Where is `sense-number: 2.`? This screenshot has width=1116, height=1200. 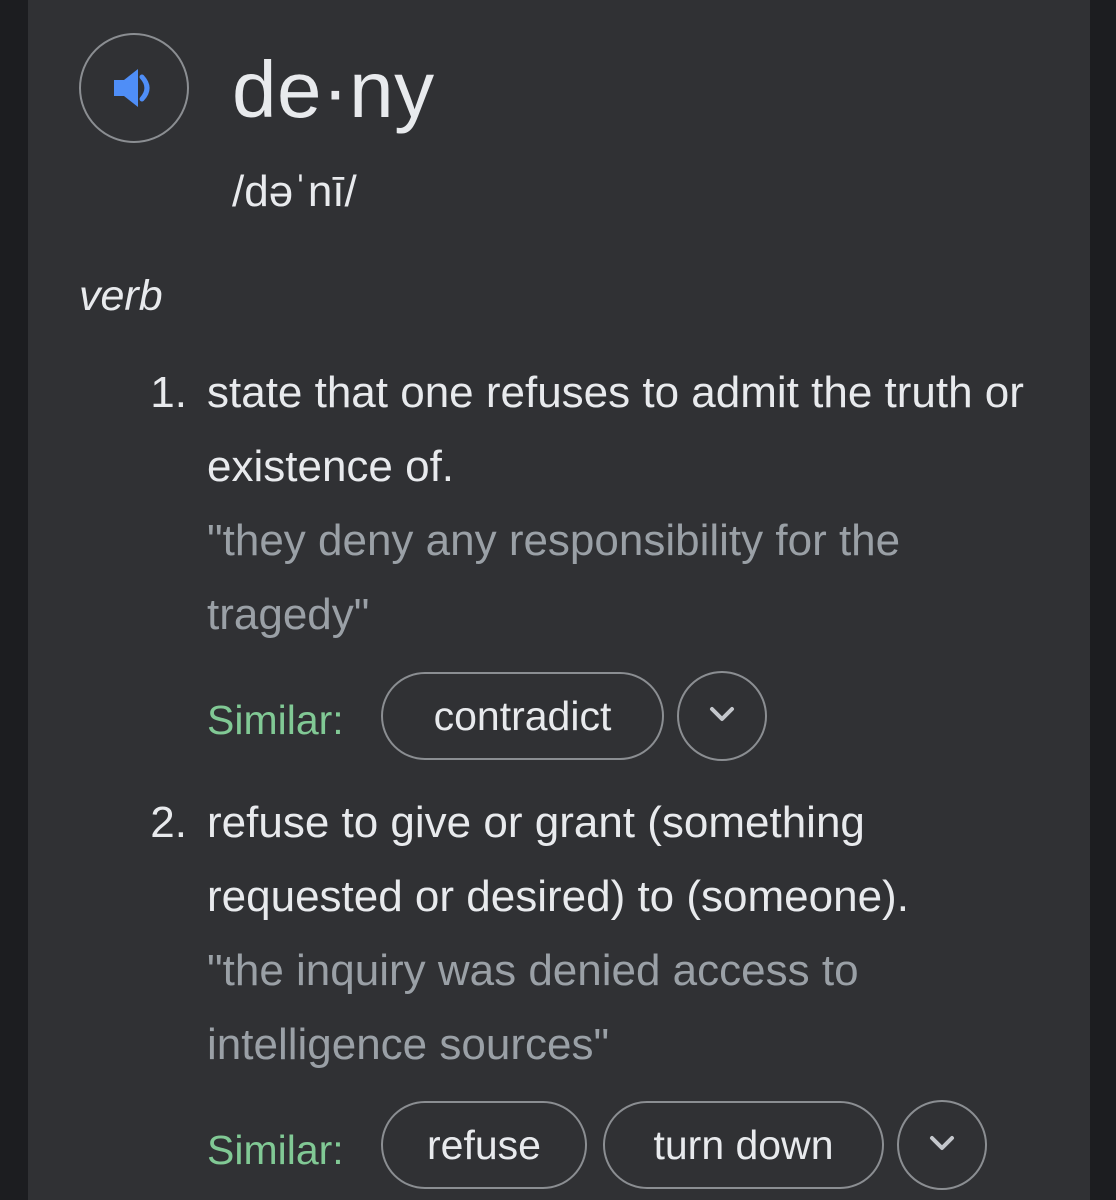
sense-number: 2. is located at coordinates (168, 822).